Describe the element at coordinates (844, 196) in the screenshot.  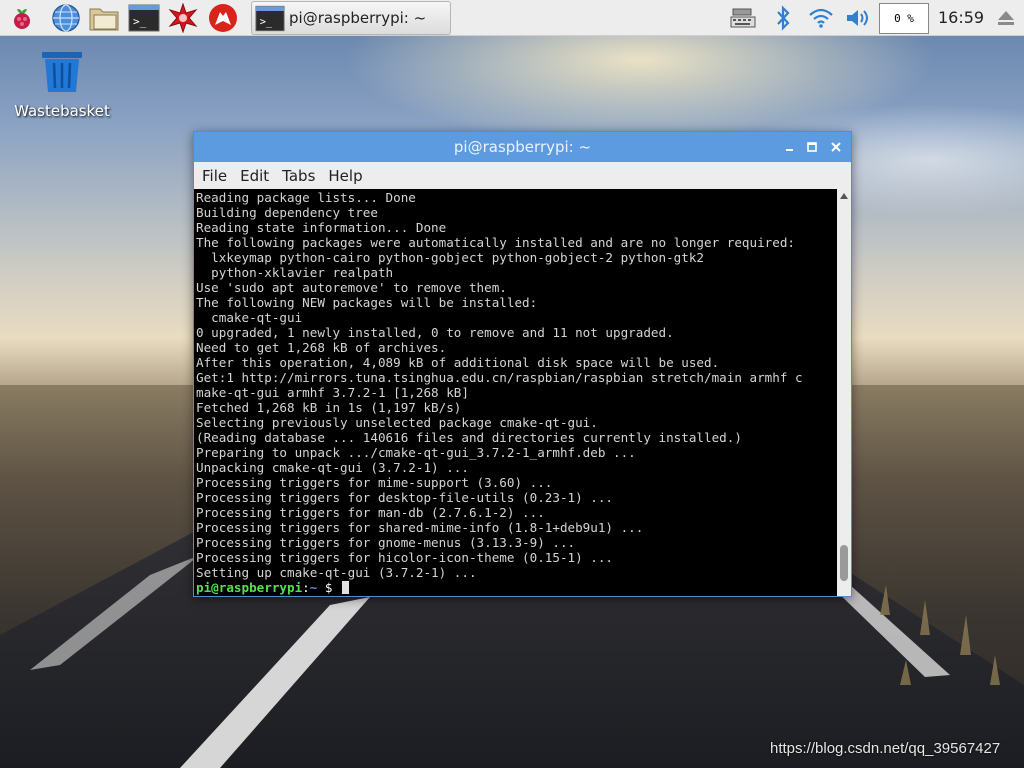
I see `scroll-up-arrow-icon` at that location.